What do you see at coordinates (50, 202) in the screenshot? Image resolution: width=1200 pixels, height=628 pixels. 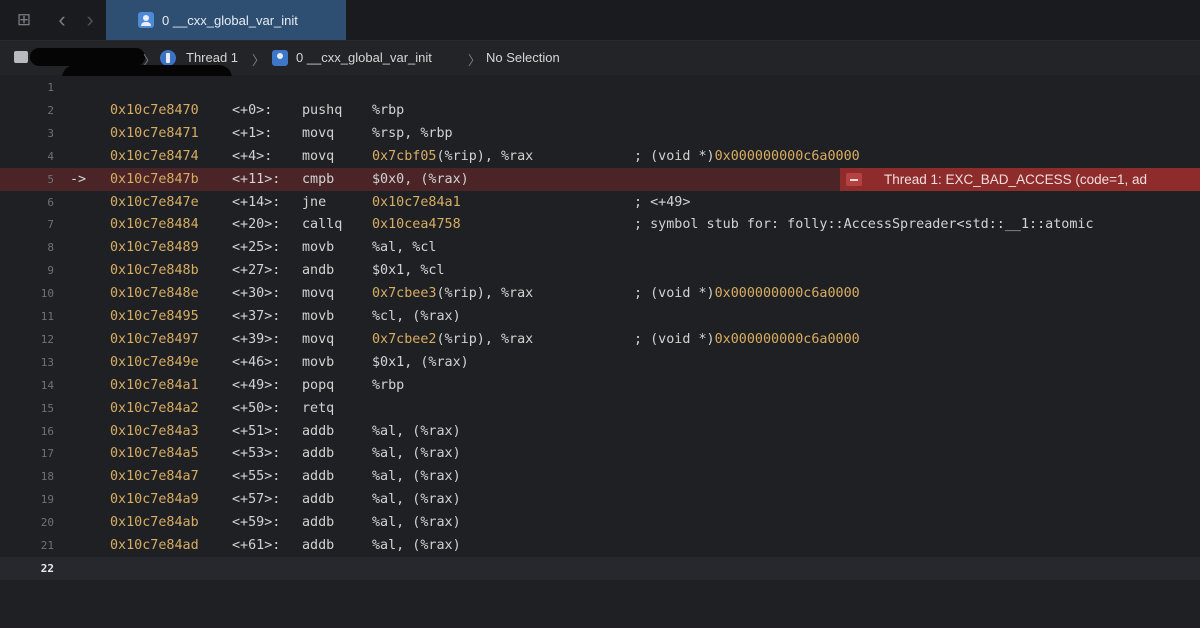 I see `line-number: 6` at bounding box center [50, 202].